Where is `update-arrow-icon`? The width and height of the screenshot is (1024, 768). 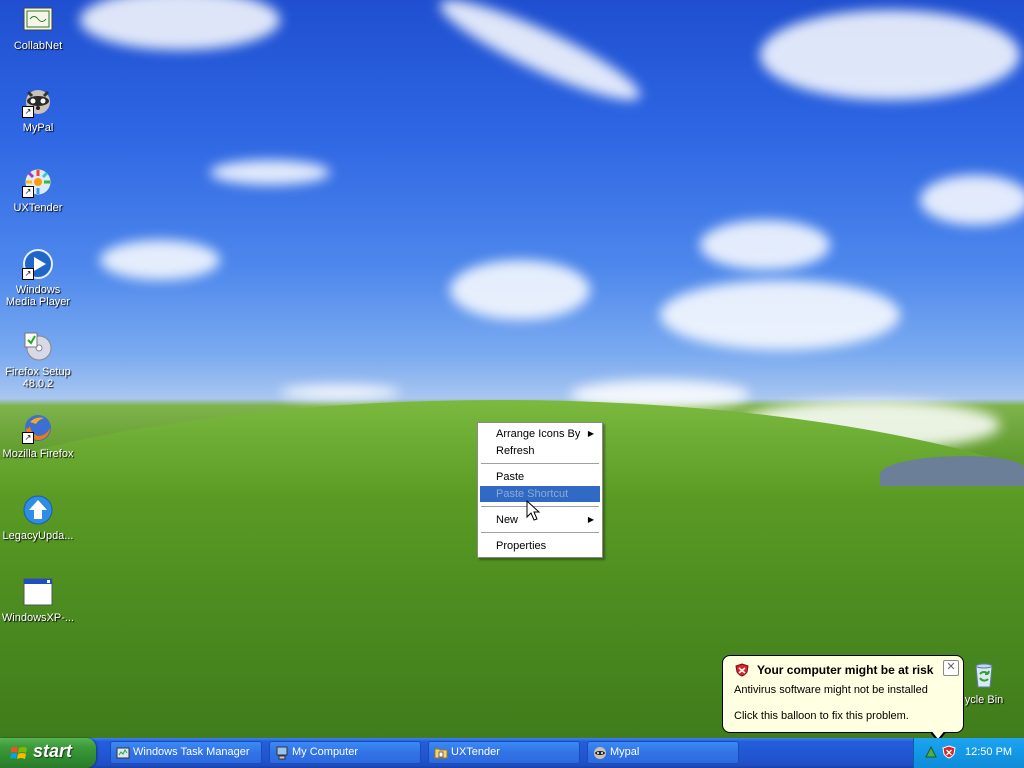 update-arrow-icon is located at coordinates (38, 510).